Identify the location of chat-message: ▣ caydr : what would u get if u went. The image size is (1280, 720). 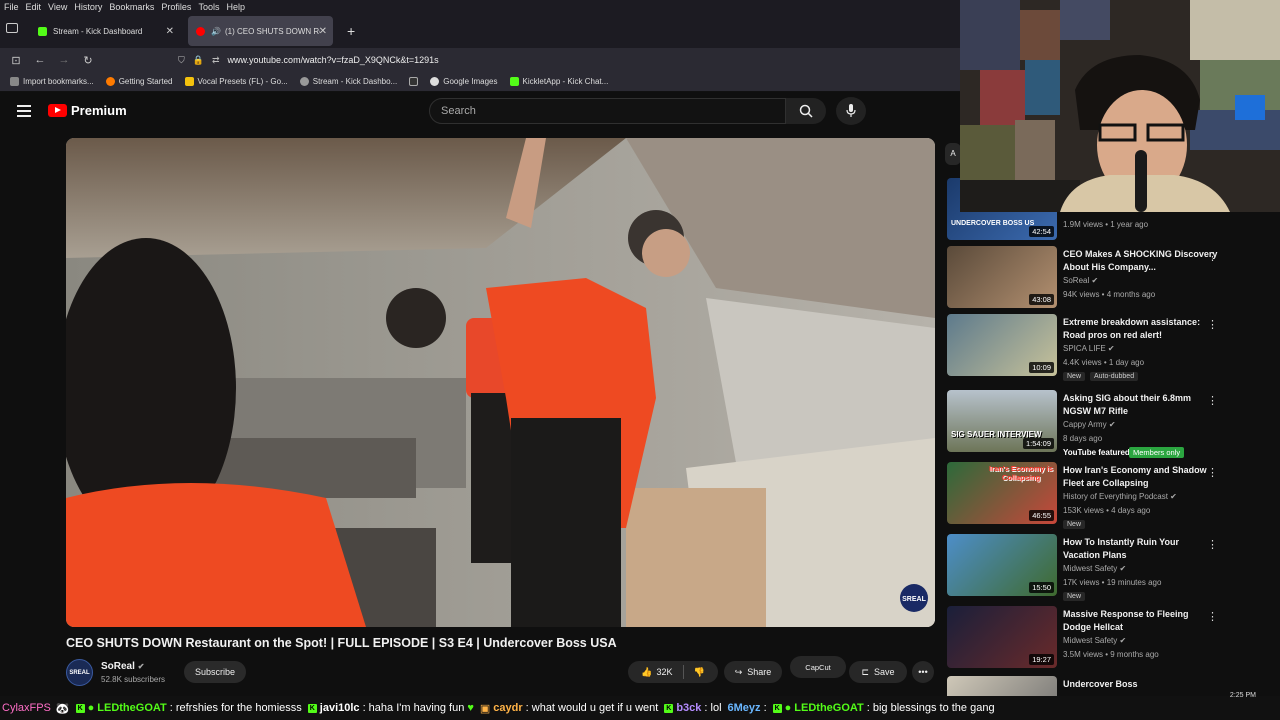
(569, 708).